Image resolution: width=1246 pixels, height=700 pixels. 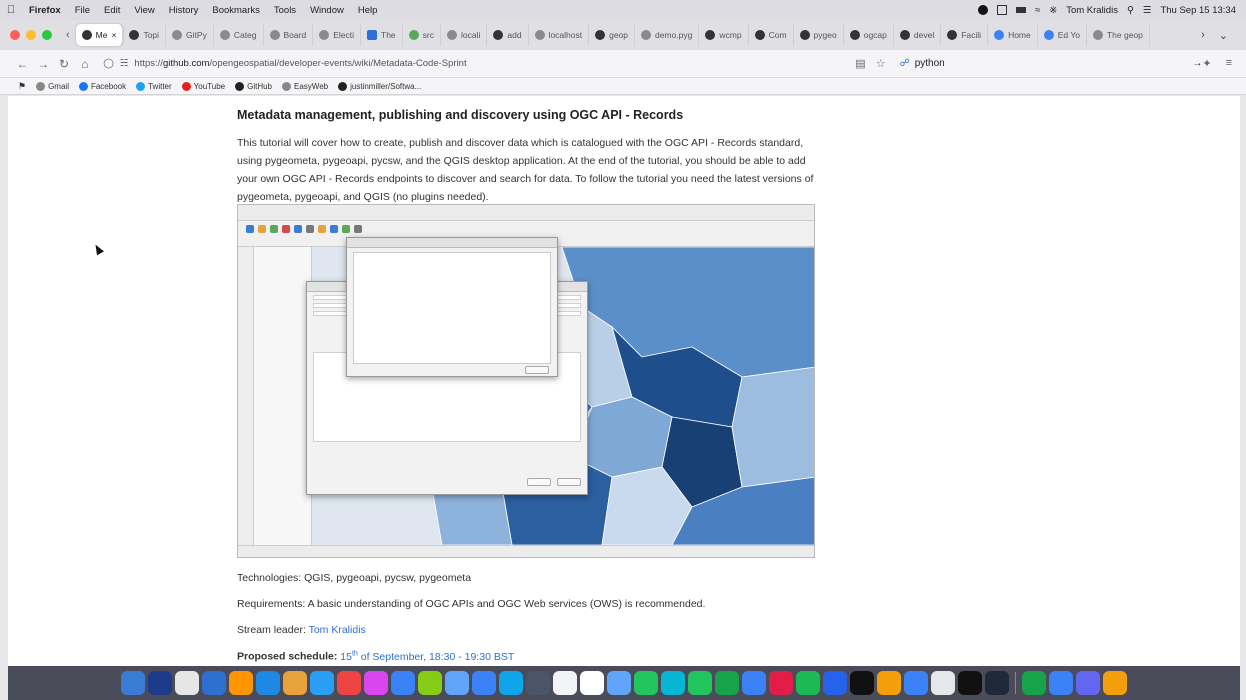 I want to click on tab-10: localhost, so click(x=559, y=35).